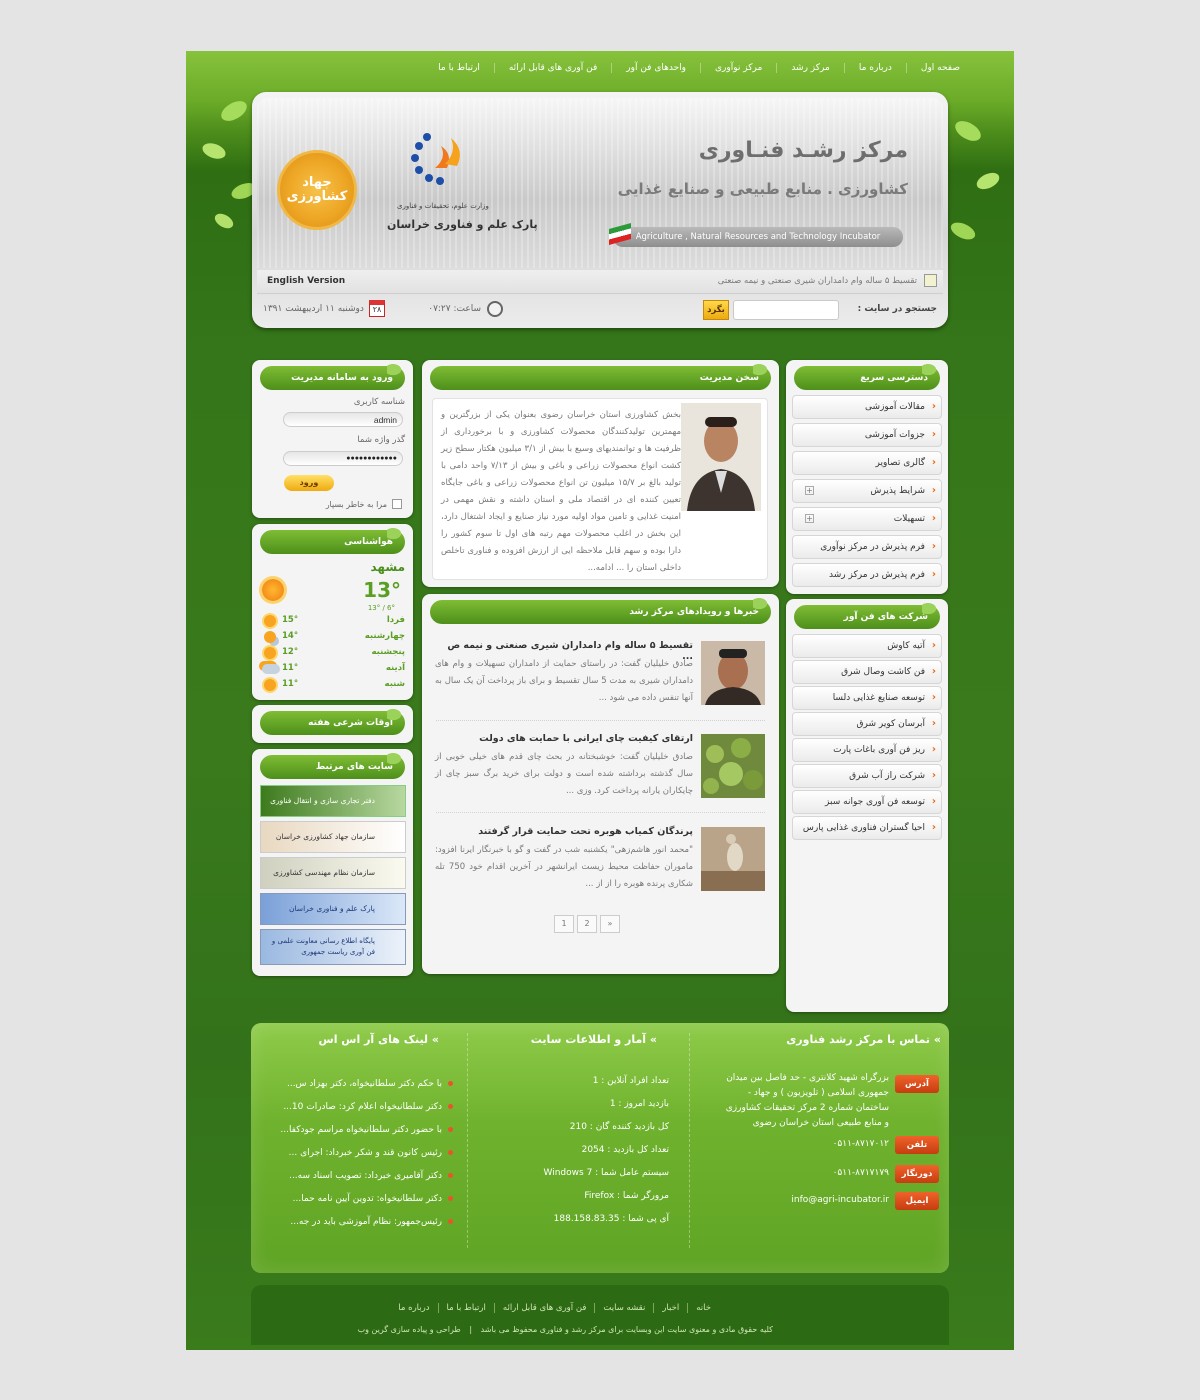 Image resolution: width=1200 pixels, height=1400 pixels. I want to click on footer-link-technologies: فن آوری های قابل ارائه, so click(544, 1308).